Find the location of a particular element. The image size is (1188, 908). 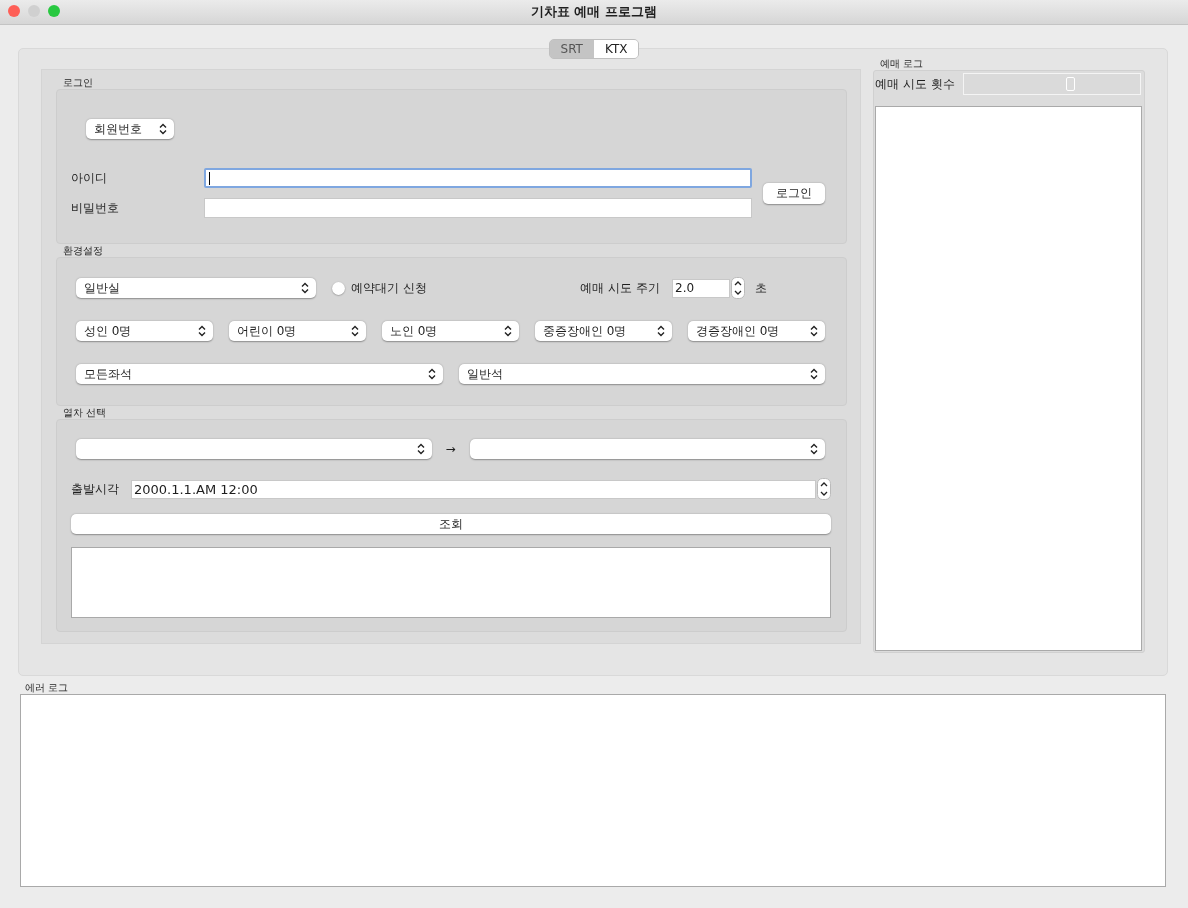

interval-unit: 초 is located at coordinates (761, 288).